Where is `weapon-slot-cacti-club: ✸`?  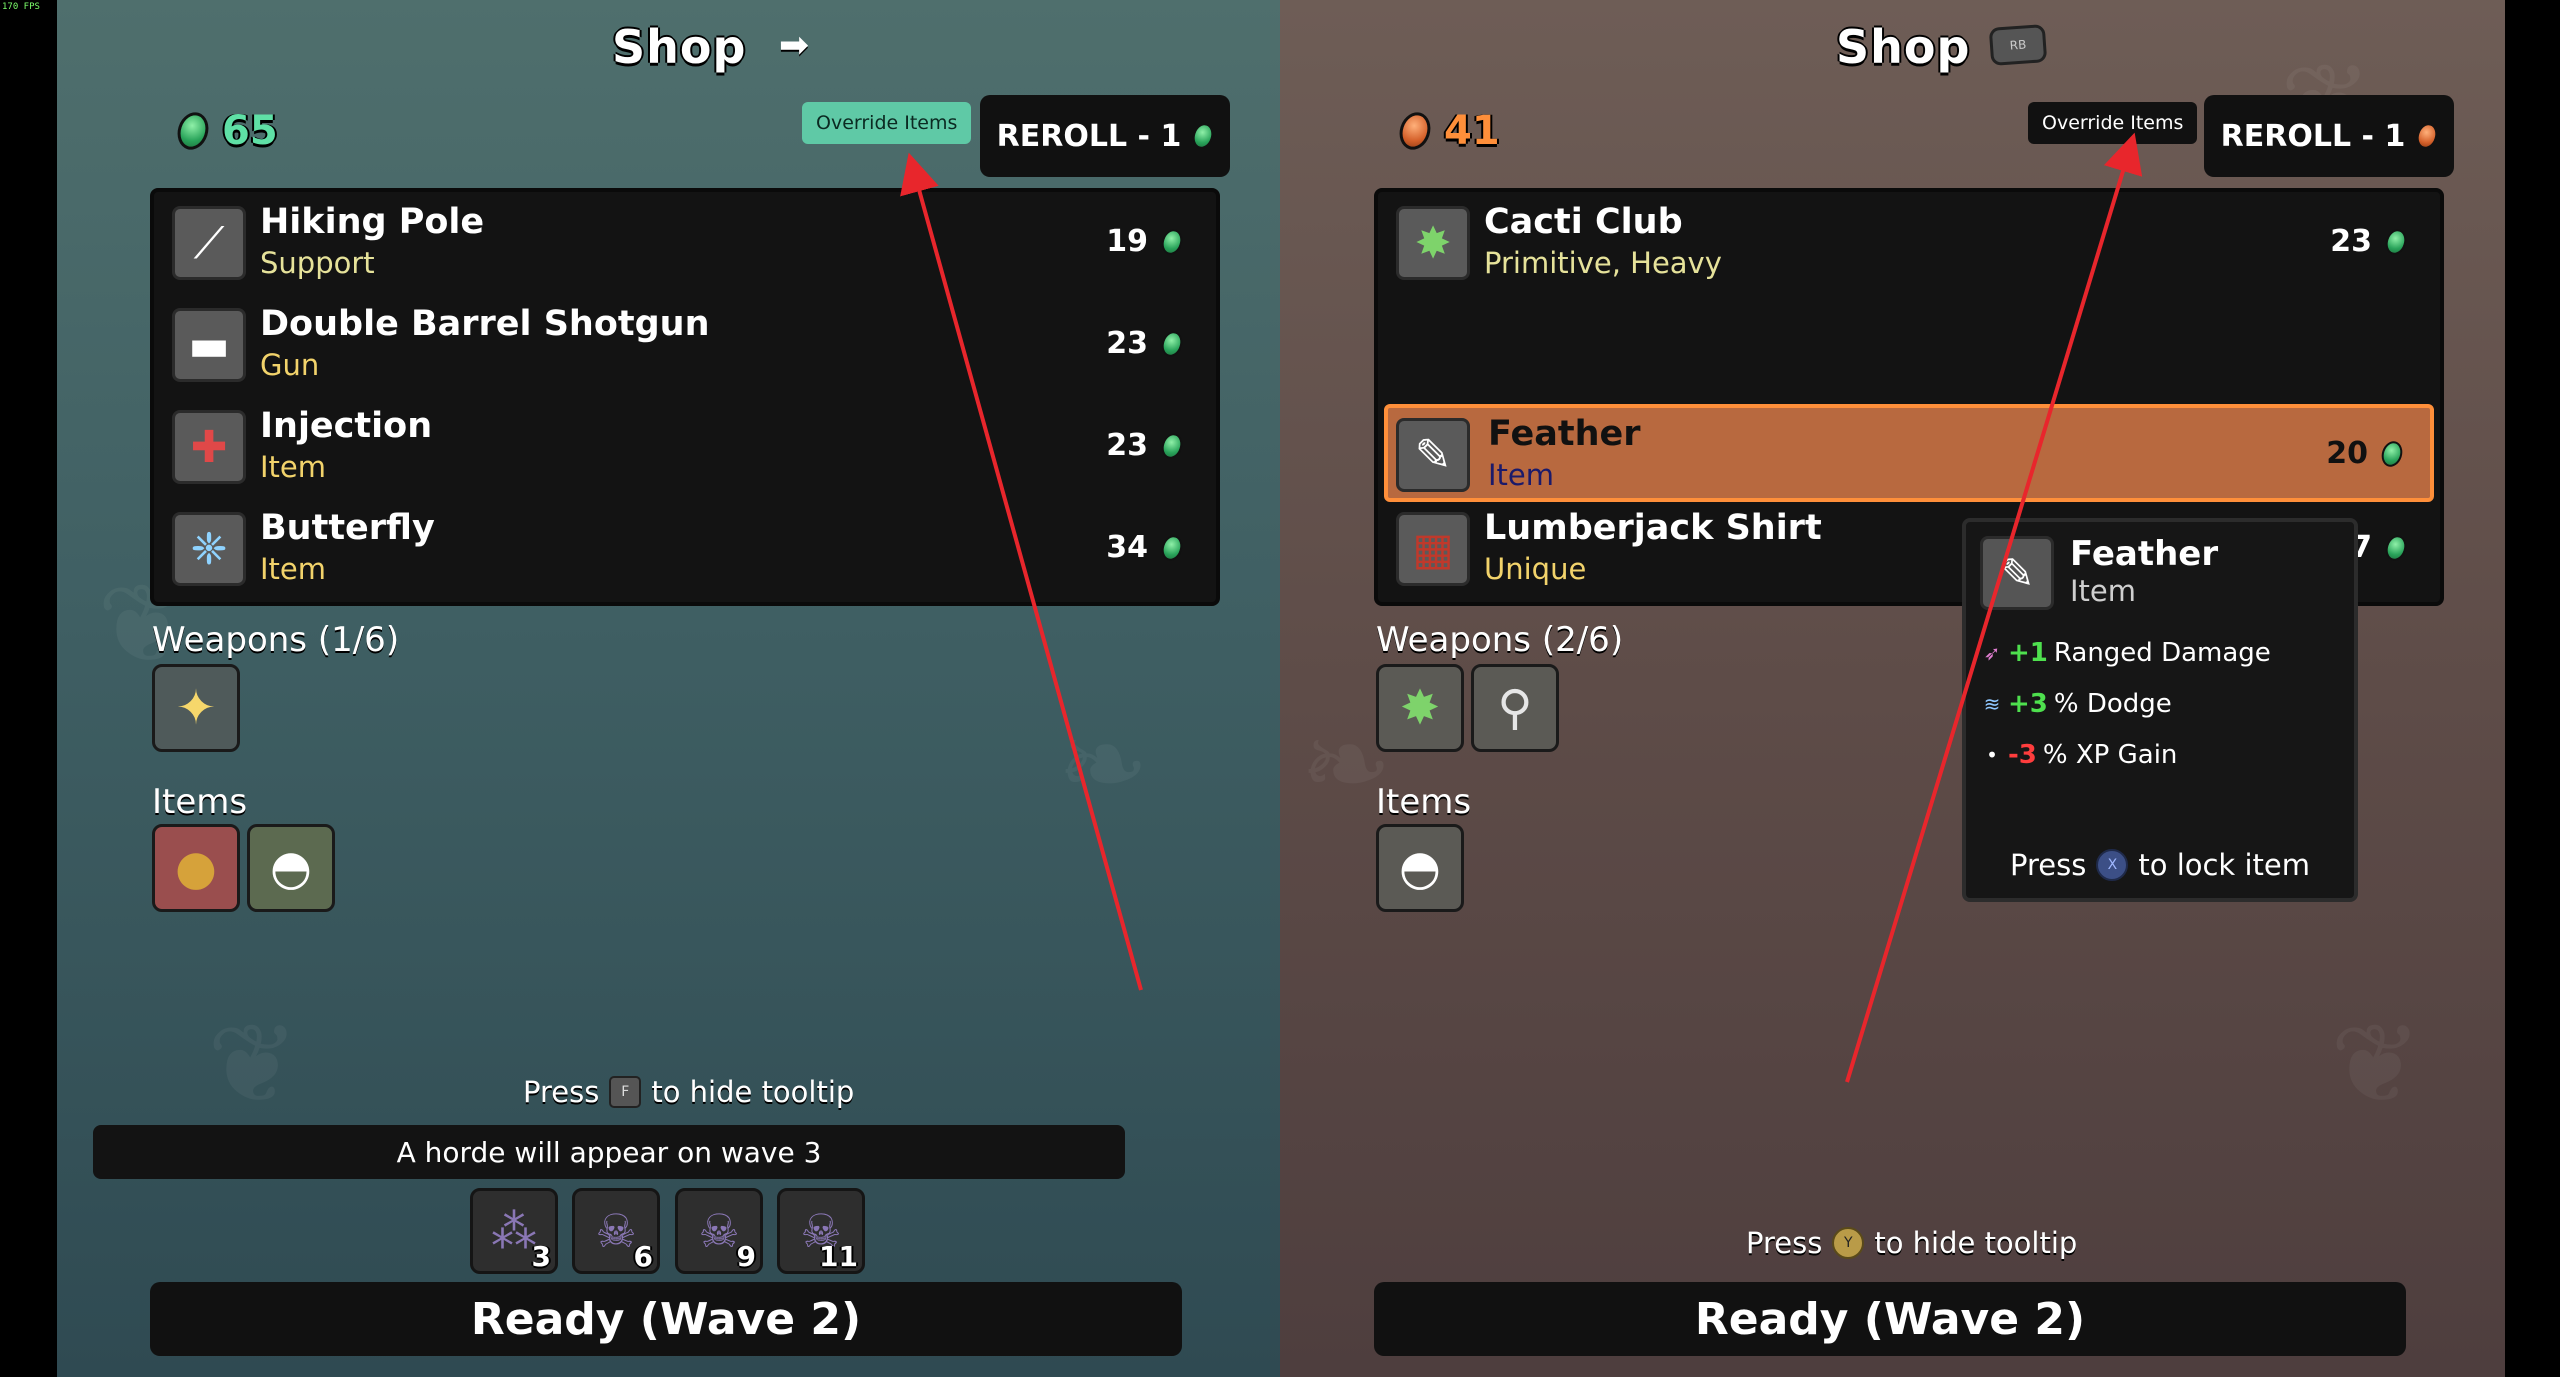
weapon-slot-cacti-club: ✸ is located at coordinates (1420, 708).